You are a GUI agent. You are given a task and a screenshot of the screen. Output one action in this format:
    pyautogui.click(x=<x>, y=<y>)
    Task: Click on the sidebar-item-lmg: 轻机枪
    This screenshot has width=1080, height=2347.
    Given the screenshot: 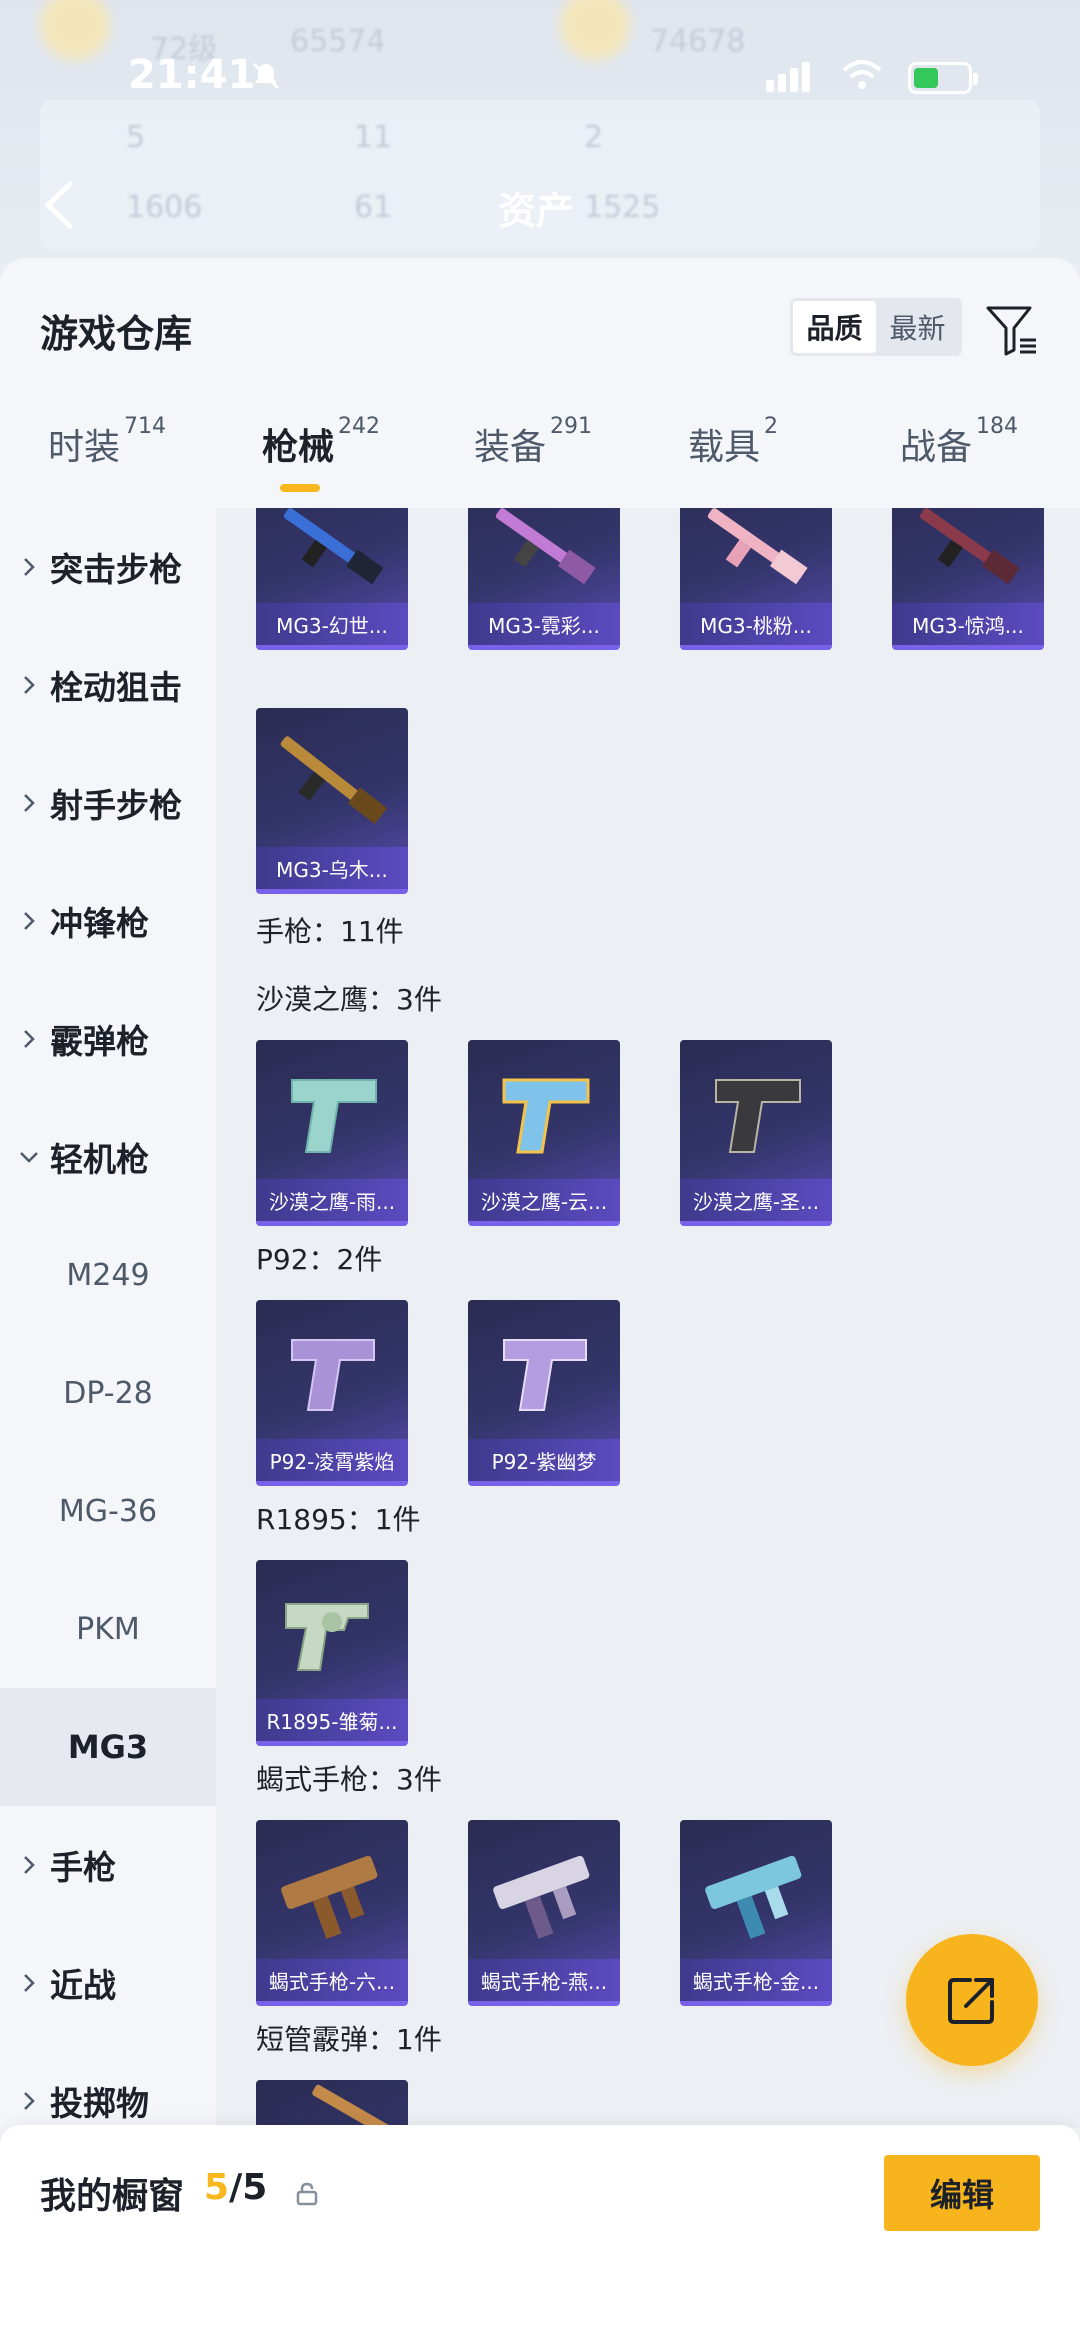 What is the action you would take?
    pyautogui.click(x=108, y=1157)
    